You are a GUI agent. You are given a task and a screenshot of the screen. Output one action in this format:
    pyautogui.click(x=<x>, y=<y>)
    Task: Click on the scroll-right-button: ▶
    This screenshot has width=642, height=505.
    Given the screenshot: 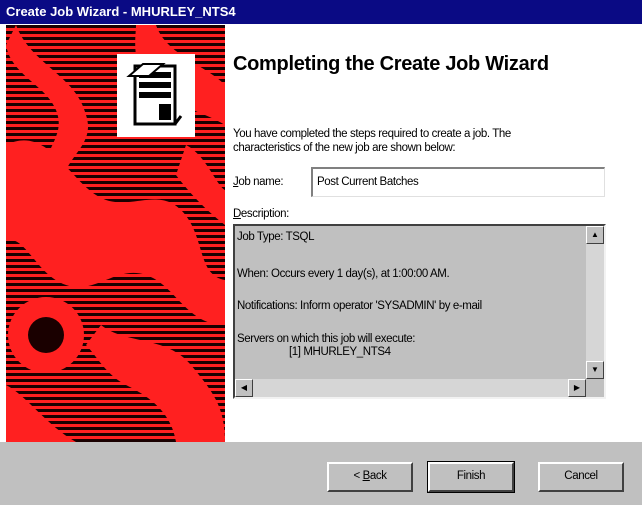 What is the action you would take?
    pyautogui.click(x=577, y=388)
    